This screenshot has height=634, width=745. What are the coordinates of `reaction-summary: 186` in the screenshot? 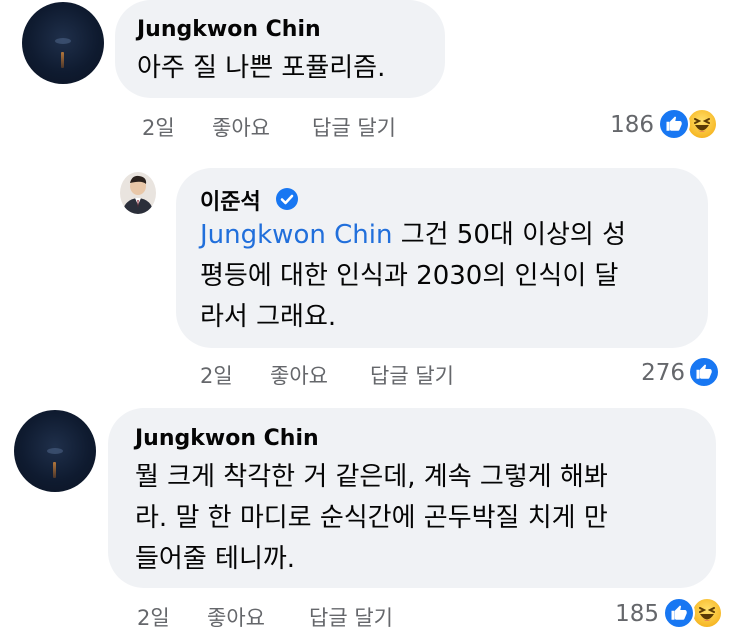 It's located at (660, 126).